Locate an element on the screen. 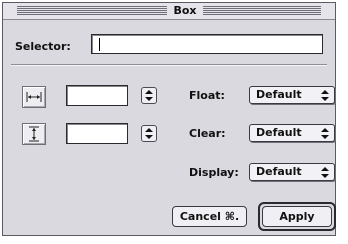 This screenshot has width=348, height=244. width-stepper is located at coordinates (149, 95).